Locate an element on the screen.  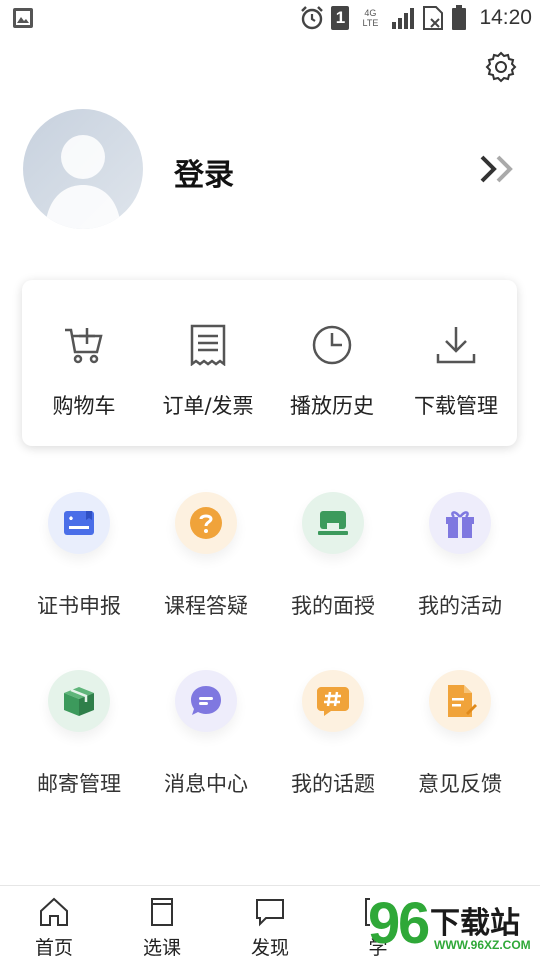
receipt-icon is located at coordinates (208, 345).